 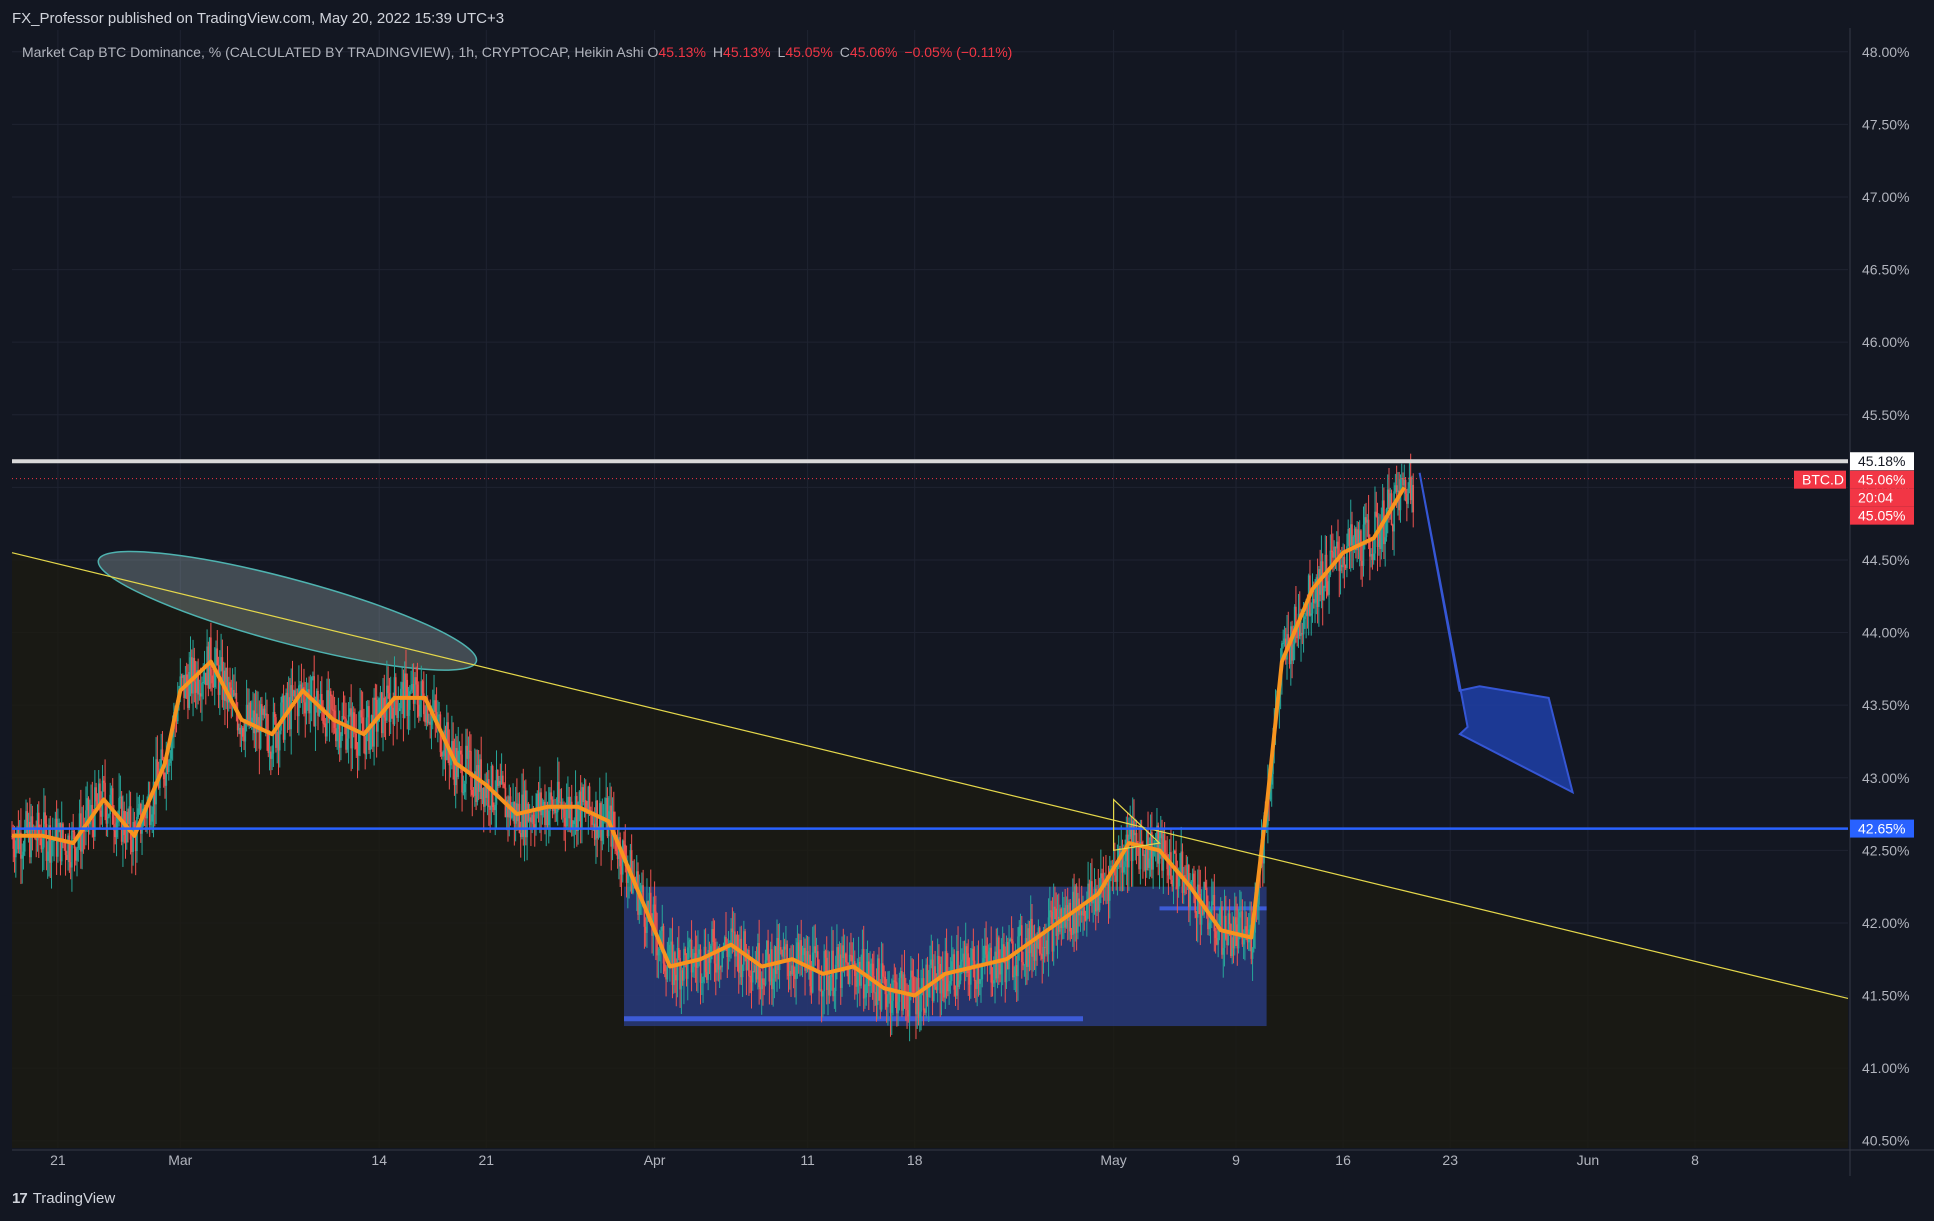 I want to click on legend-open-label: O, so click(x=653, y=52).